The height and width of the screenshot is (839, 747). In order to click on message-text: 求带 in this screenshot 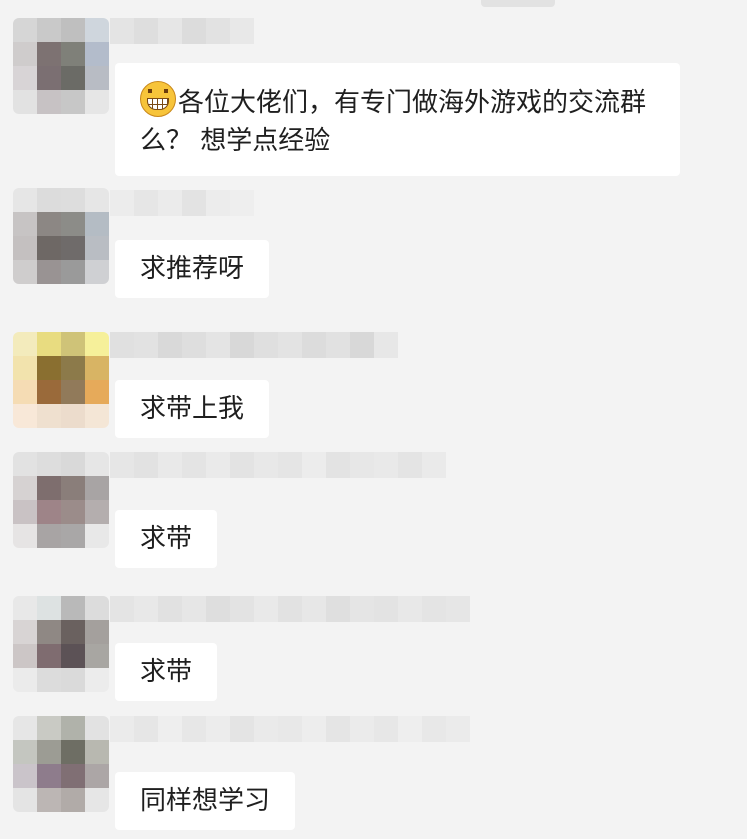, I will do `click(166, 672)`.